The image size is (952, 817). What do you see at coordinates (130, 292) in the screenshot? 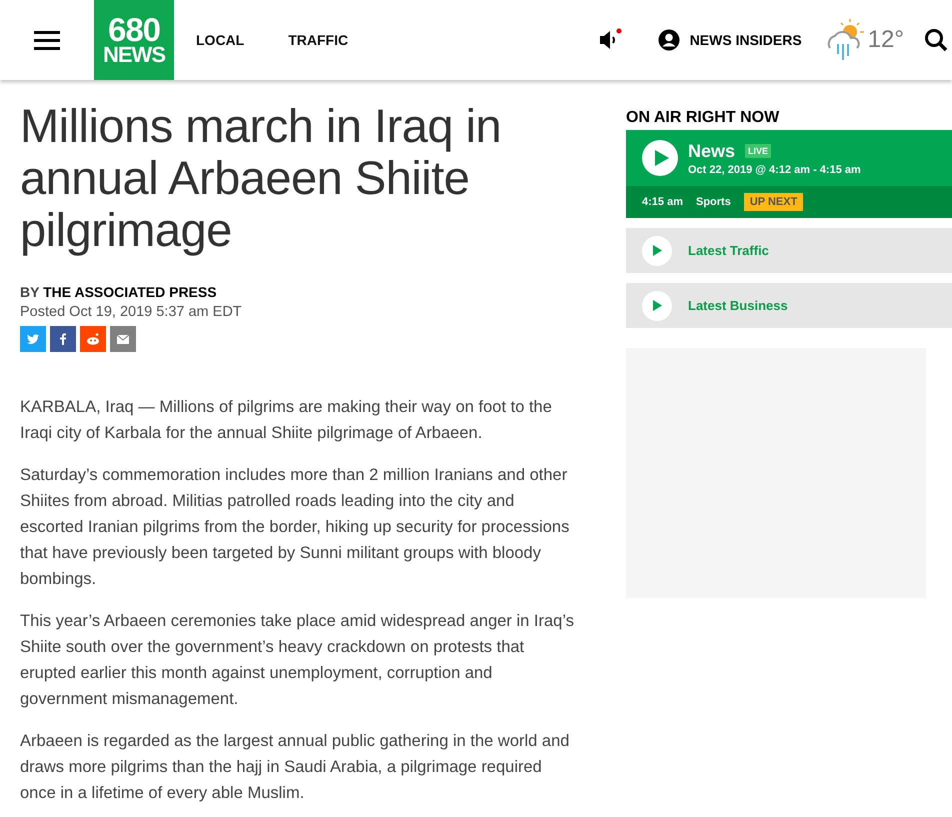
I see `author-name: THE ASSOCIATED PRESS` at bounding box center [130, 292].